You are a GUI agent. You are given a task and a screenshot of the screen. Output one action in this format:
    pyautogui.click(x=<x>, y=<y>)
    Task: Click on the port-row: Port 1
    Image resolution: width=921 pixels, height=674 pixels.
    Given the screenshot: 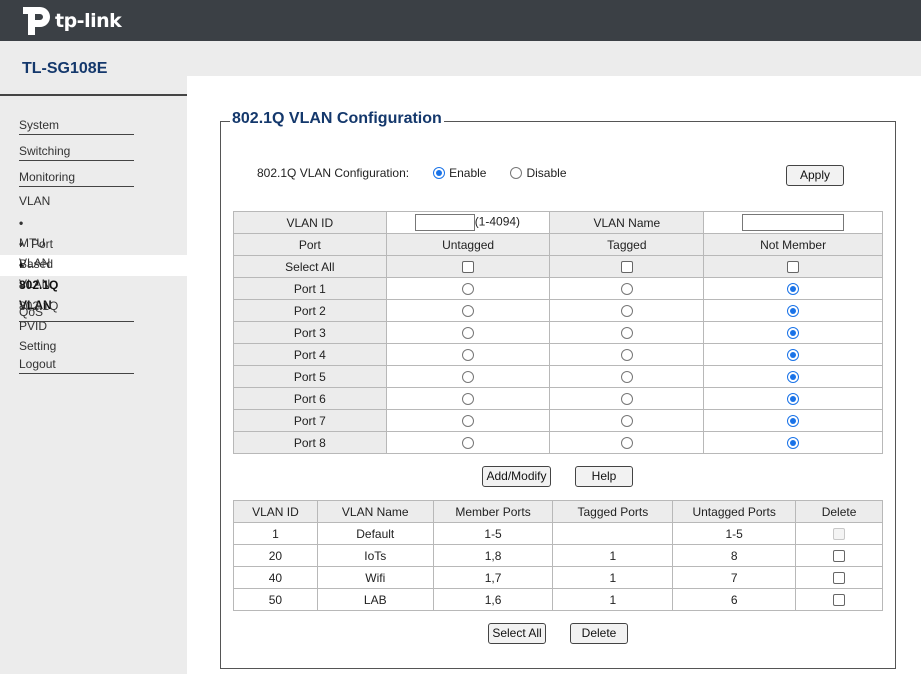 What is the action you would take?
    pyautogui.click(x=558, y=288)
    